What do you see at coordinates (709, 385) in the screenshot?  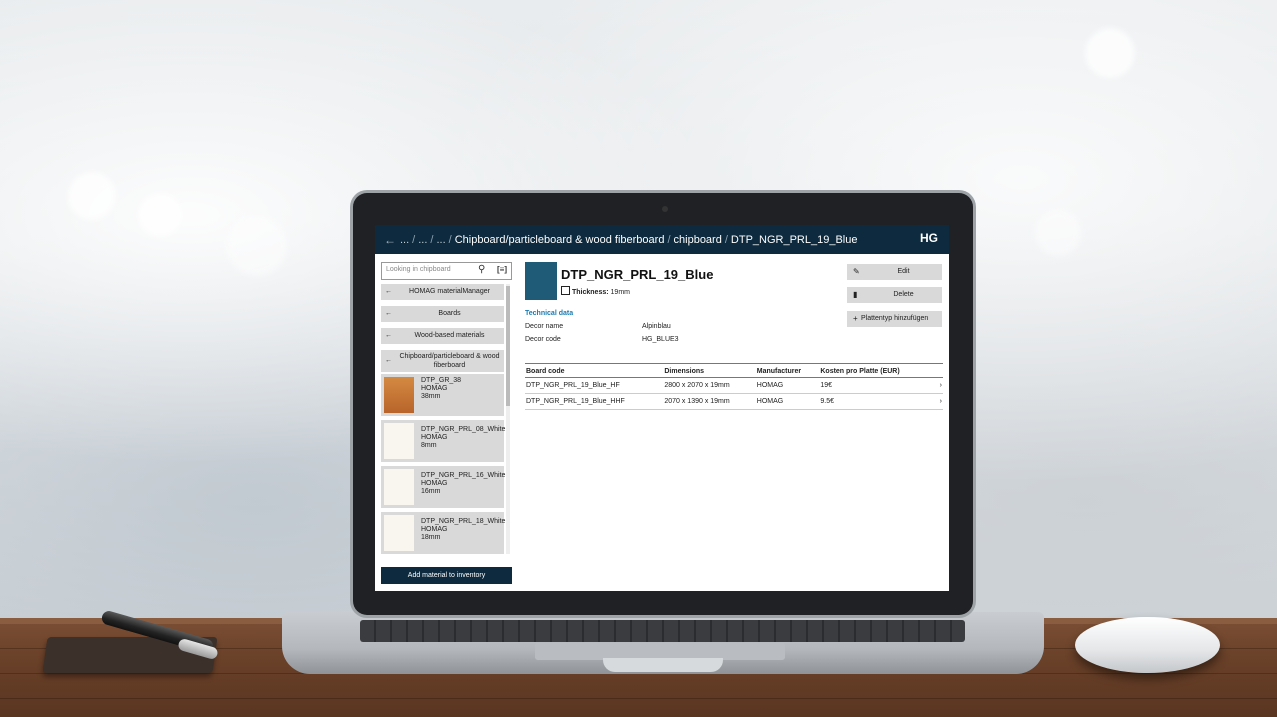 I see `dimensions-cell: 2800 x 2070 x 19mm` at bounding box center [709, 385].